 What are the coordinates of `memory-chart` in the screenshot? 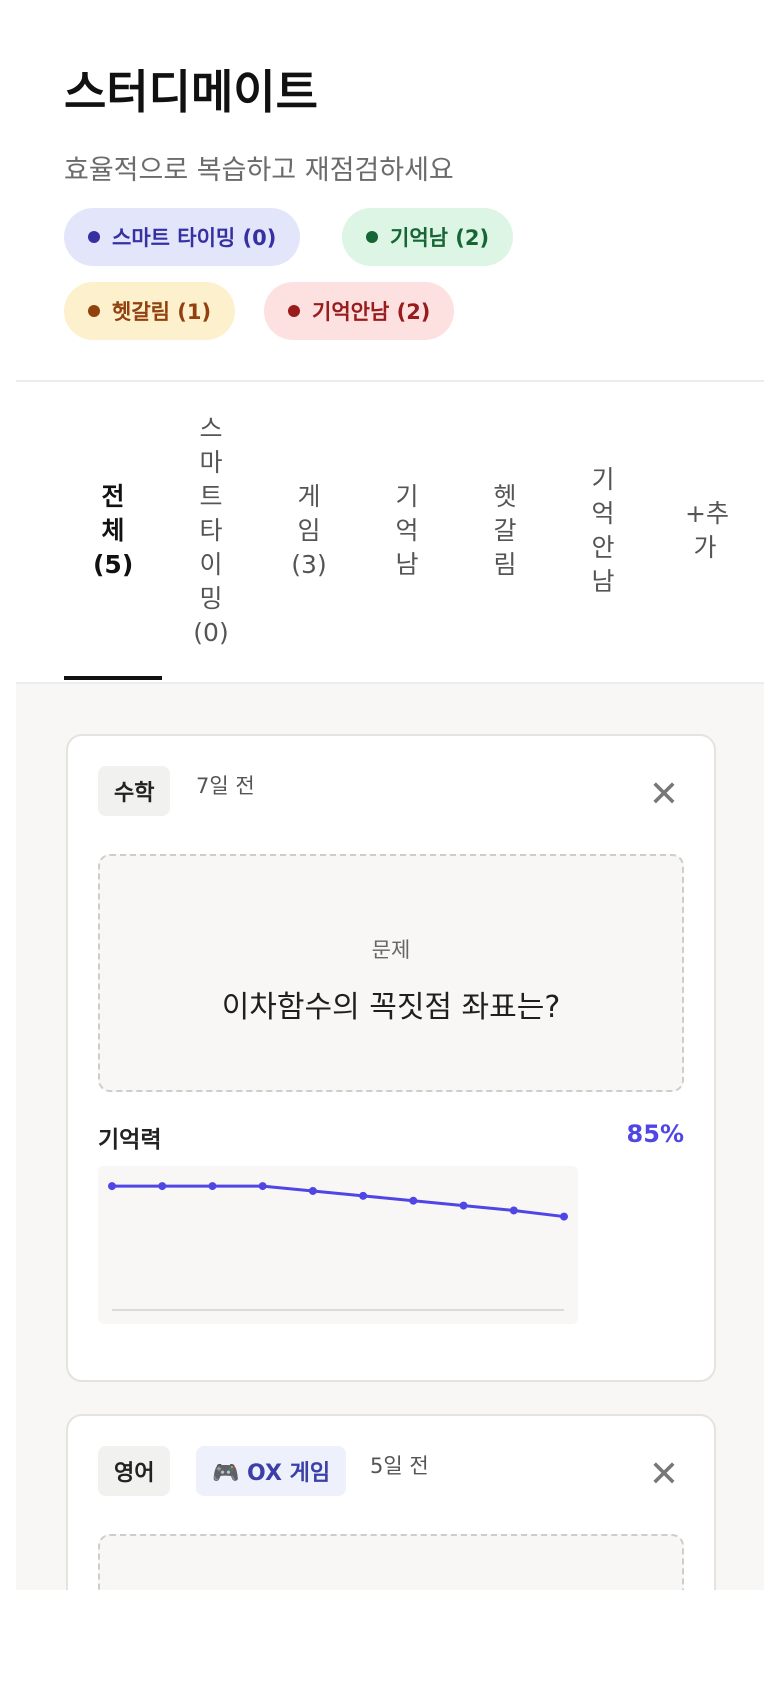 It's located at (338, 1245).